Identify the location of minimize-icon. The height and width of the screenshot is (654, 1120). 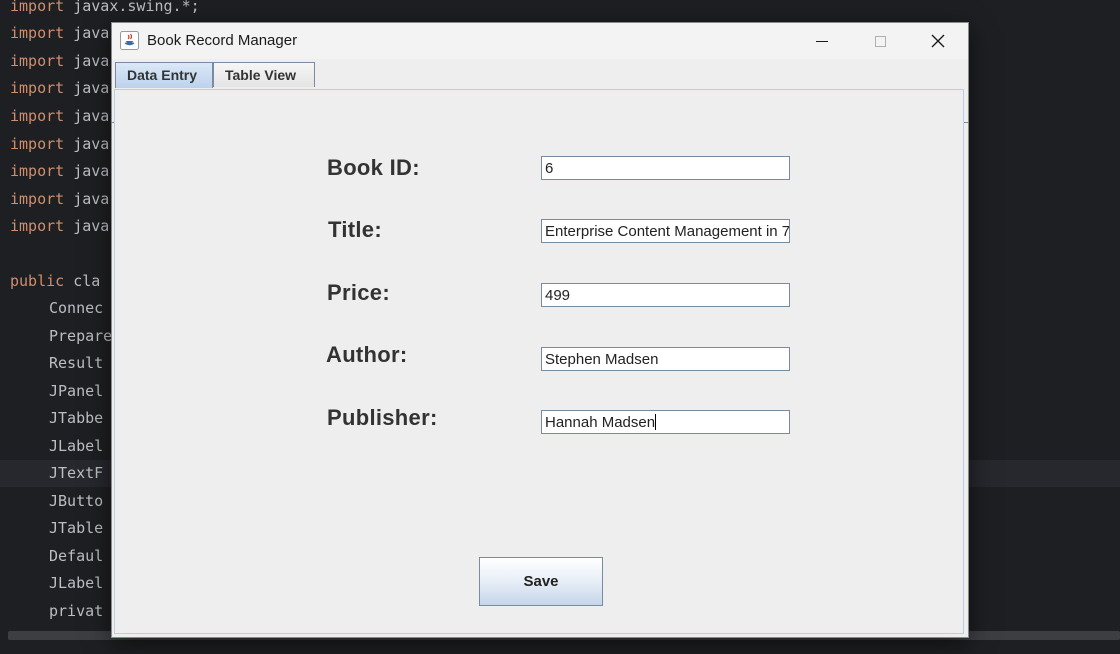
(822, 41).